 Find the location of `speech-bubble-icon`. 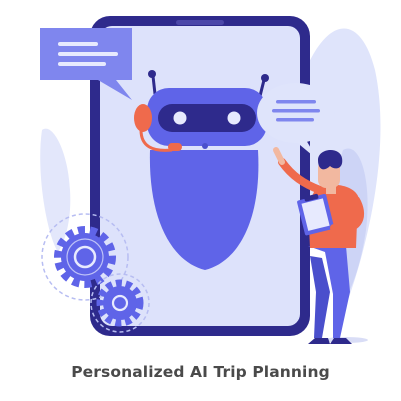

speech-bubble-icon is located at coordinates (86, 64).